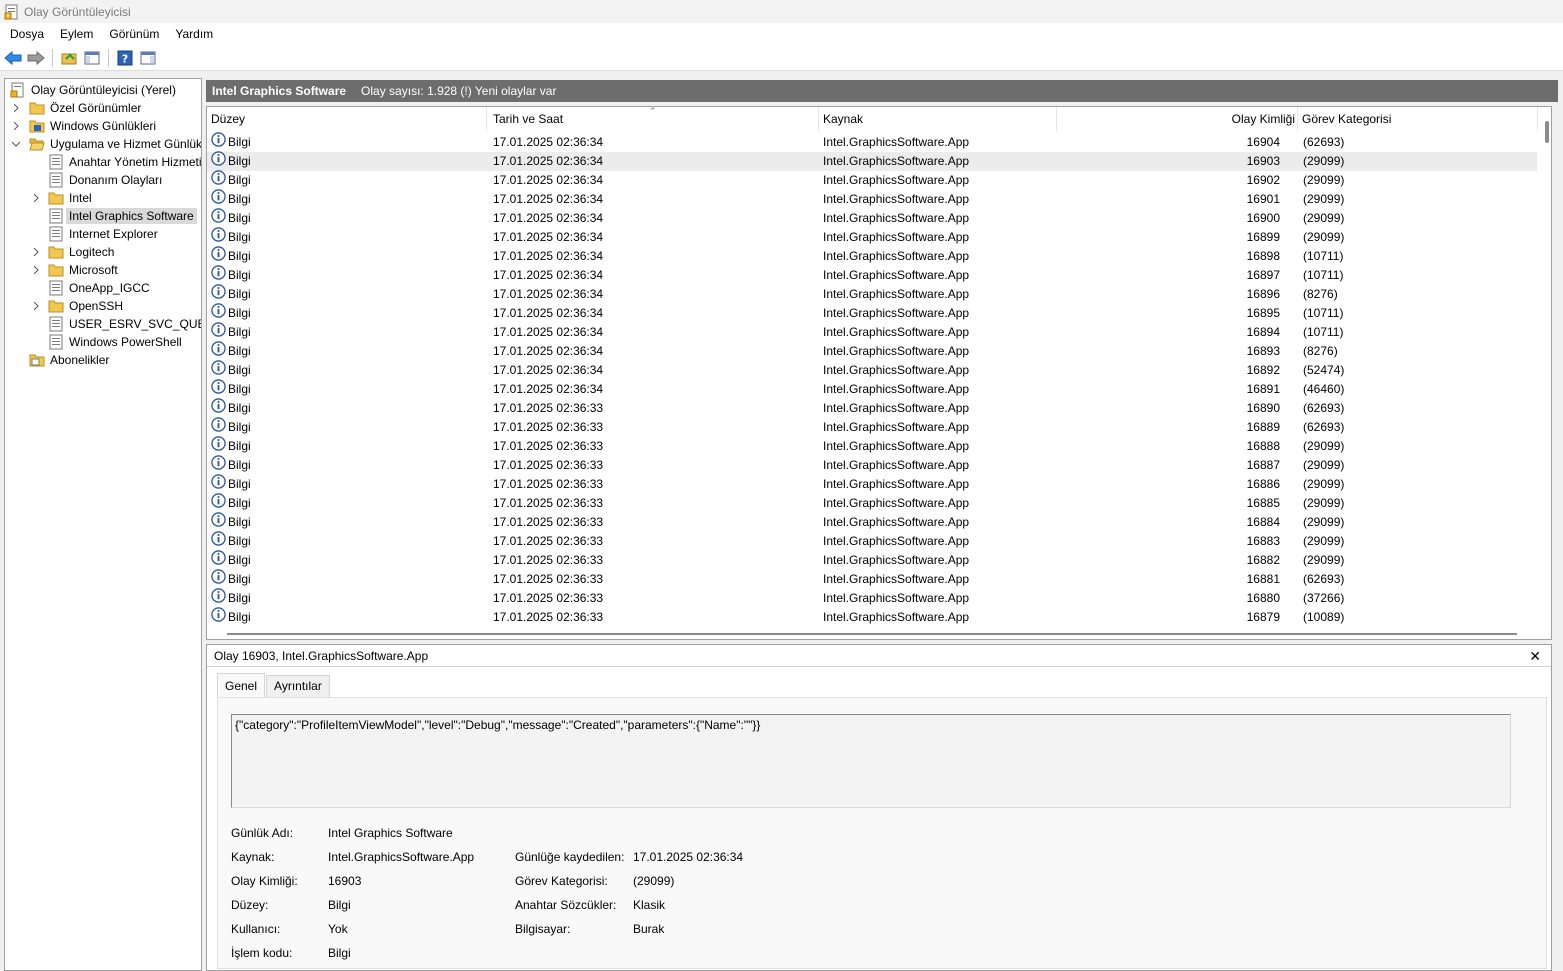 The height and width of the screenshot is (971, 1563). I want to click on tree-item-intel: Intel, so click(71, 198).